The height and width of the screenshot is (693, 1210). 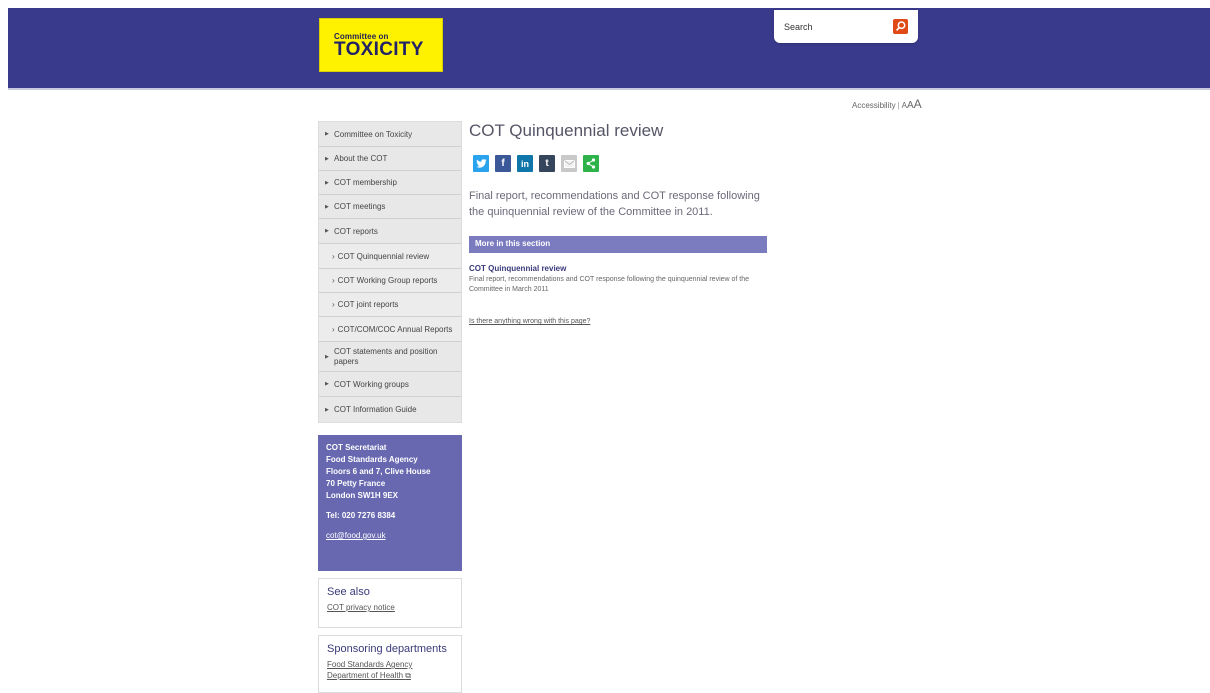 What do you see at coordinates (356, 447) in the screenshot?
I see `address-line: COT Secretariat` at bounding box center [356, 447].